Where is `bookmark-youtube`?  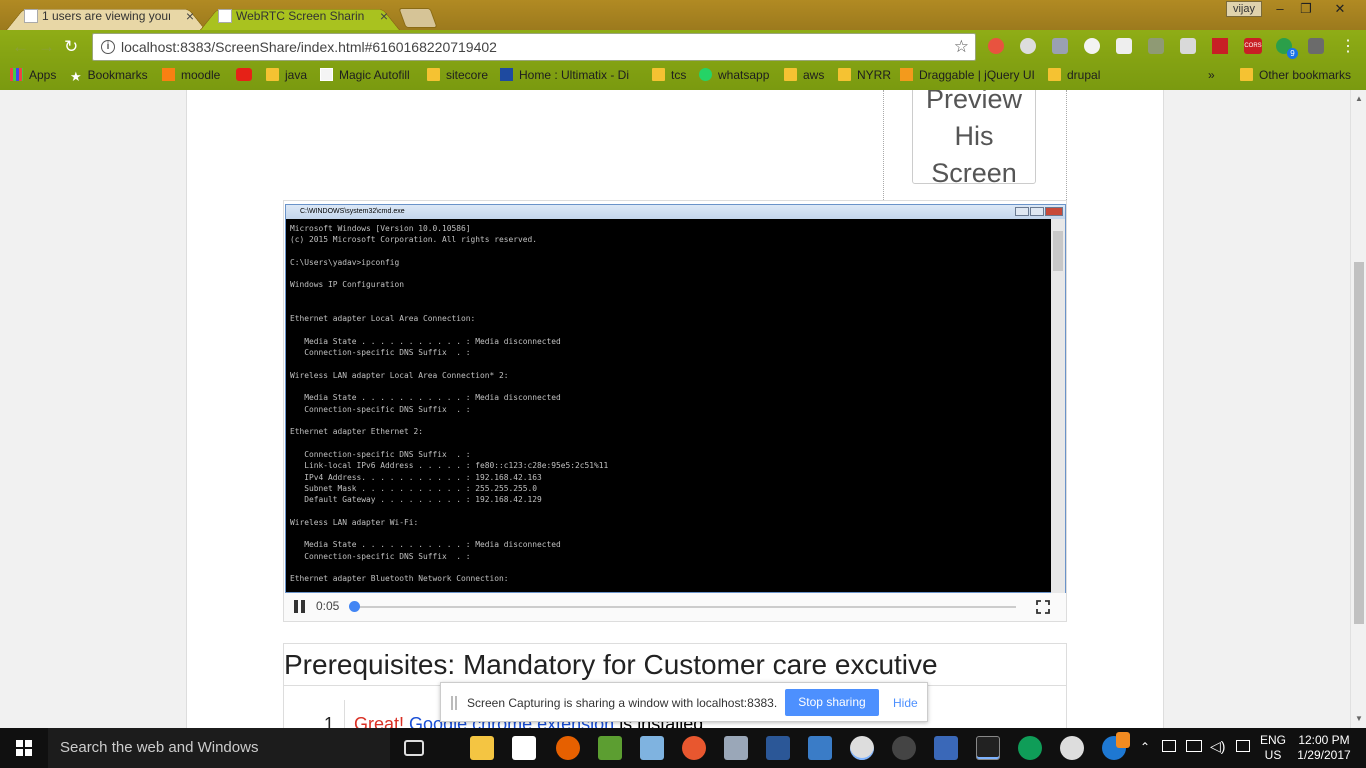 bookmark-youtube is located at coordinates (247, 75).